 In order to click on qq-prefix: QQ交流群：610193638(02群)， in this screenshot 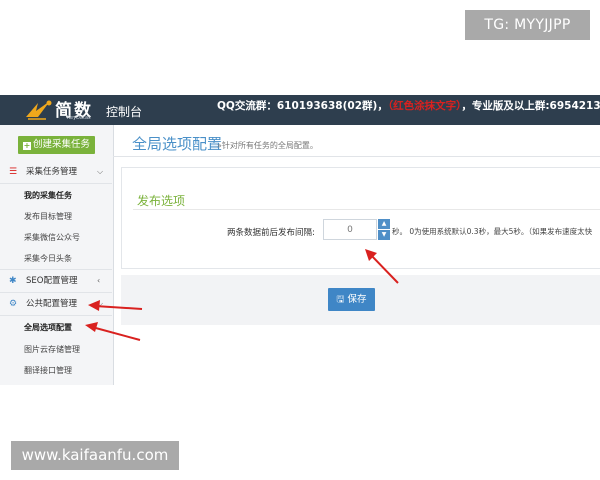, I will do `click(302, 106)`.